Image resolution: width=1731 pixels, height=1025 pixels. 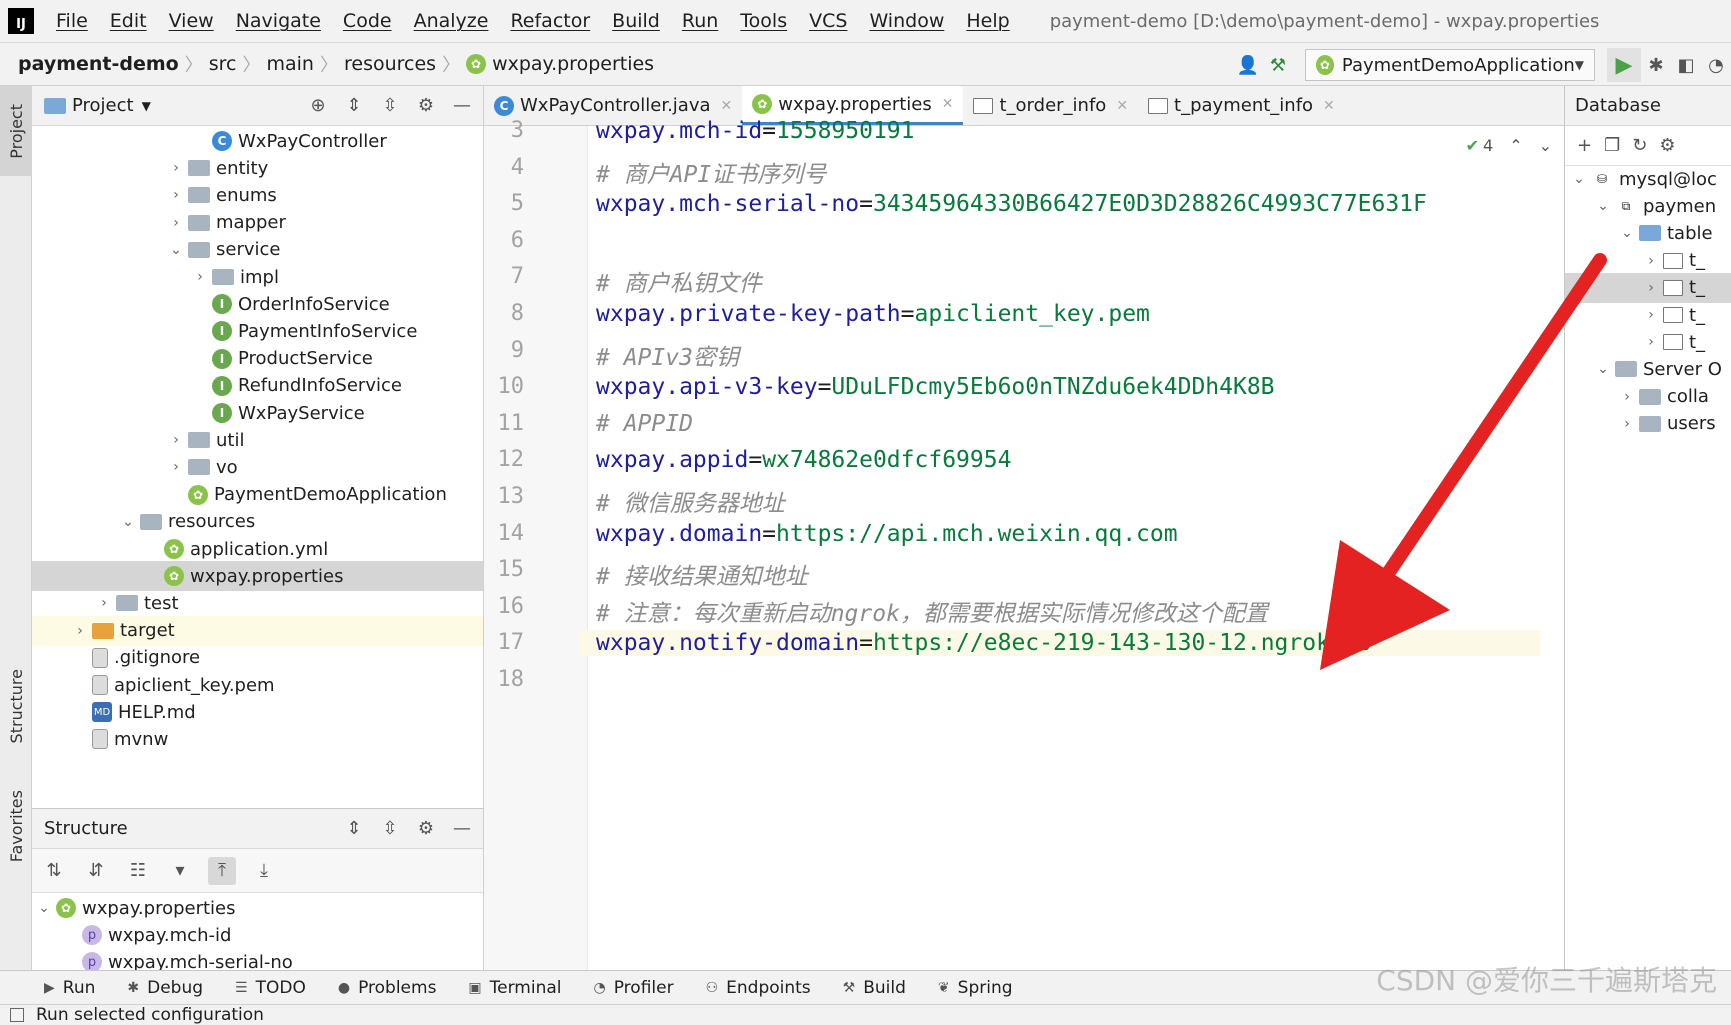 I want to click on collapse-all-icon: ⇳, so click(x=390, y=105).